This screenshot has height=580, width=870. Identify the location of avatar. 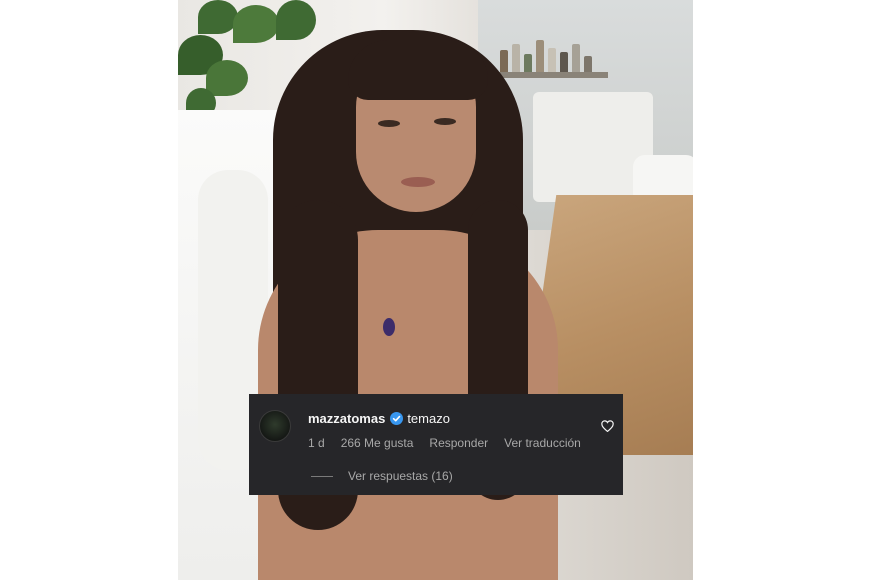
(275, 426).